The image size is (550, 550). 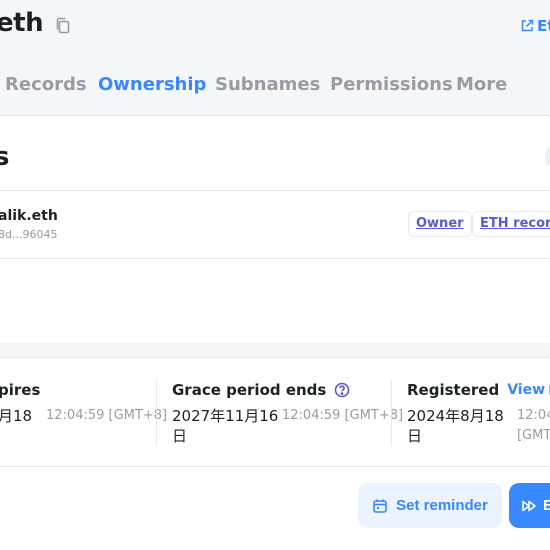 I want to click on calendar-icon, so click(x=380, y=506).